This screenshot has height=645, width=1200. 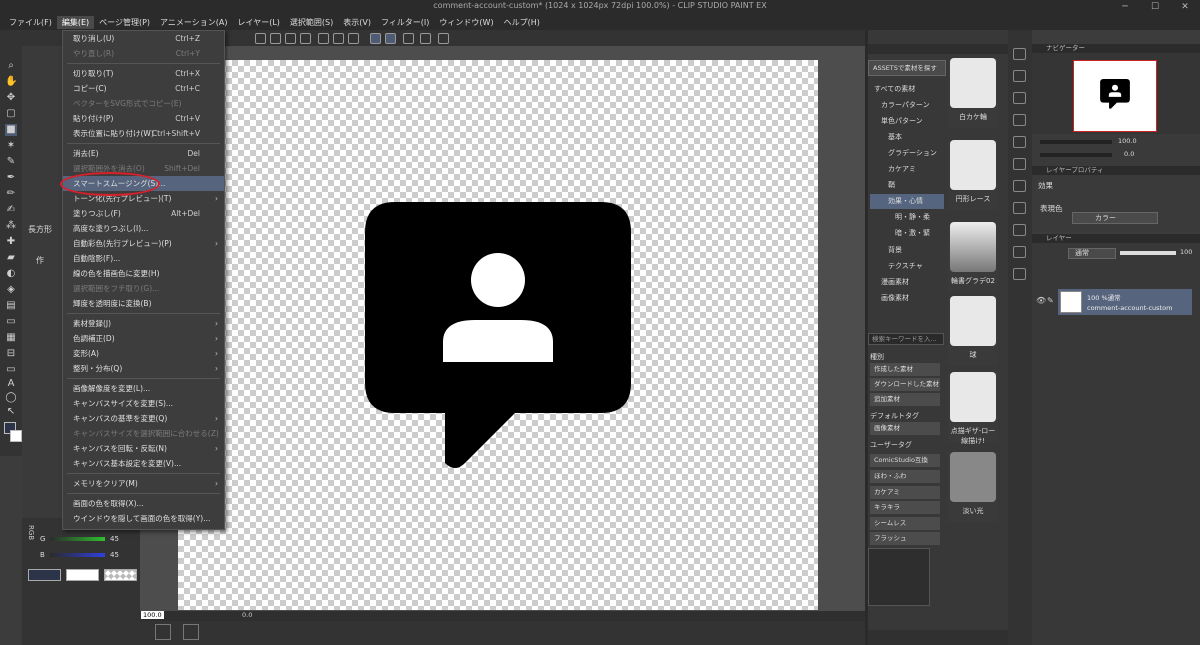 I want to click on gradient-icon: ▤, so click(x=11, y=306).